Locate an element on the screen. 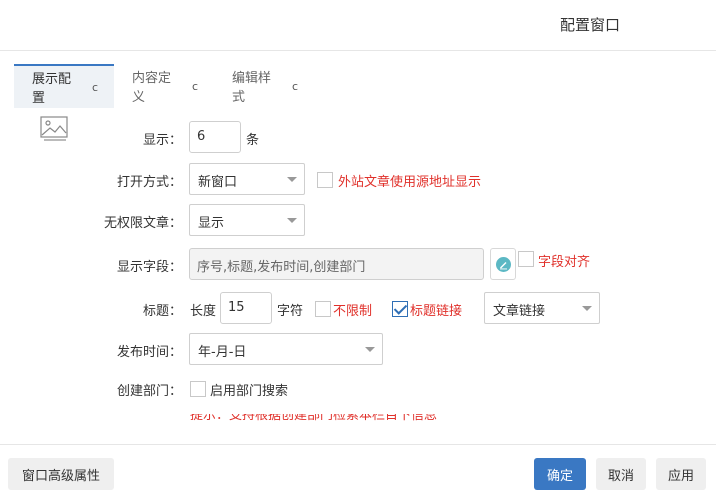  dept-search-label: 启用部门搜索 is located at coordinates (249, 391).